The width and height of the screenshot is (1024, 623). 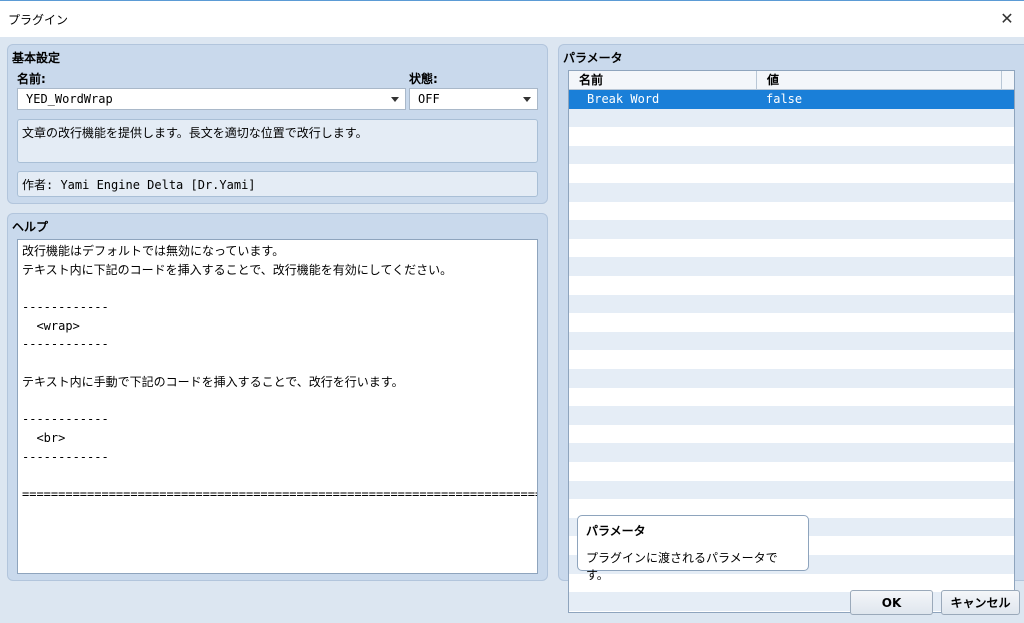 I want to click on status-label: 状態:, so click(x=423, y=79).